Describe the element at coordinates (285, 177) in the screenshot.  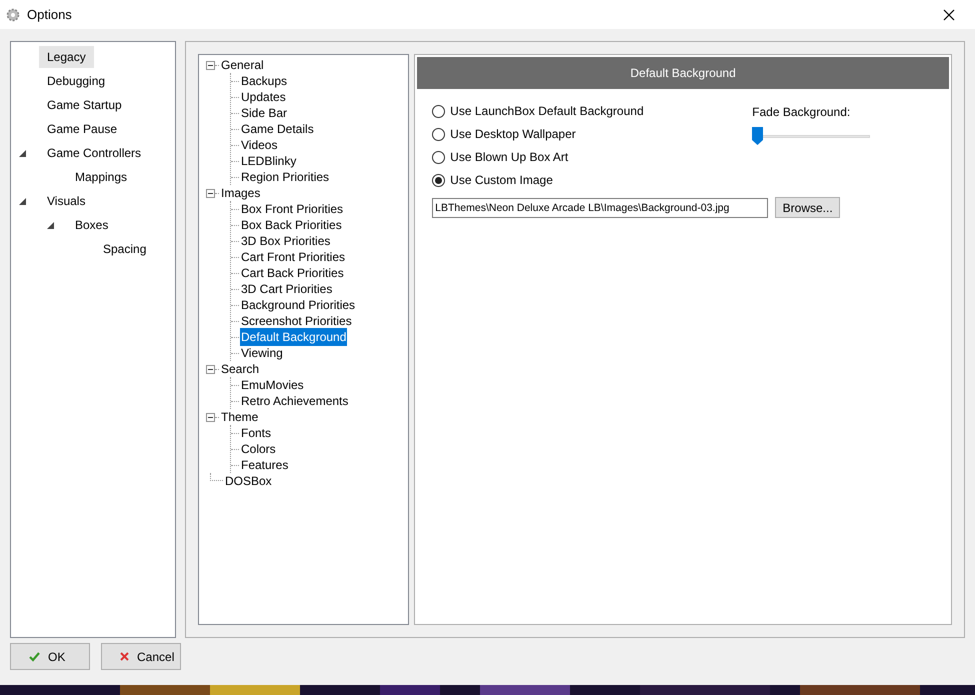
I see `tree-item: Region Priorities` at that location.